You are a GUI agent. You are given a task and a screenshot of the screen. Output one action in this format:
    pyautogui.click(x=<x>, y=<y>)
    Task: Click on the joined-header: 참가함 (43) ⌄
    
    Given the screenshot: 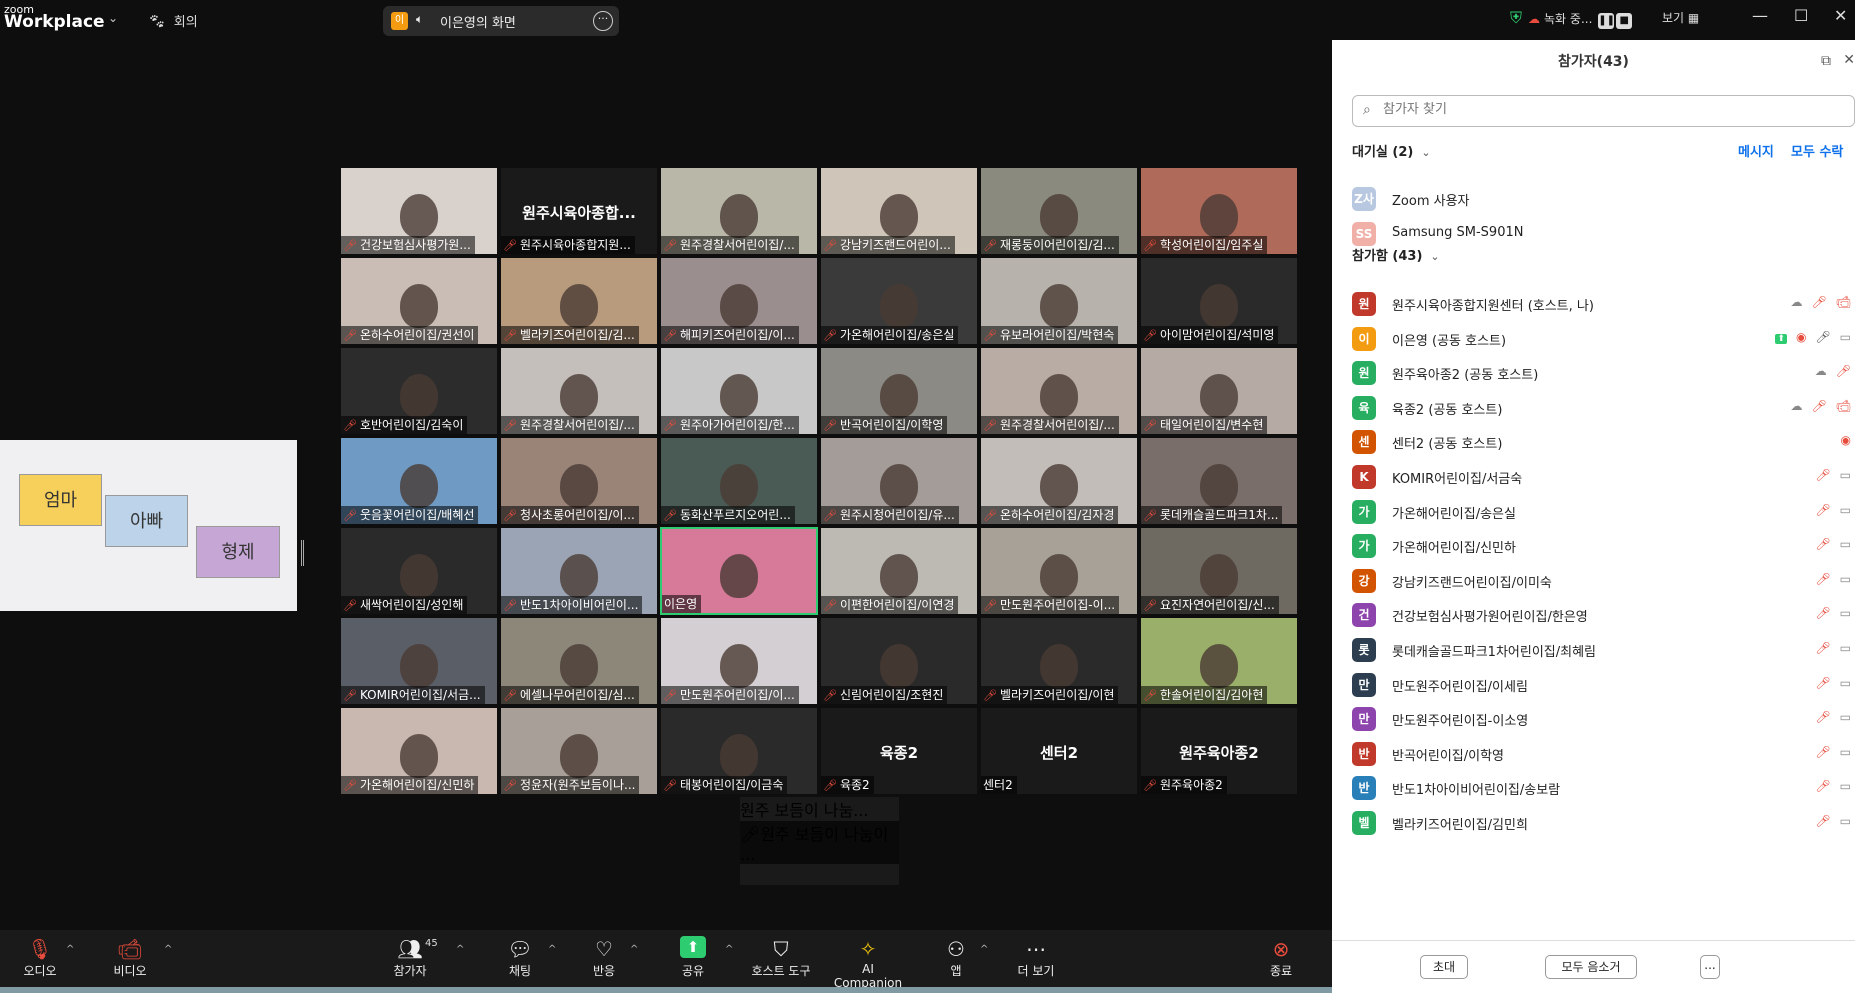 What is the action you would take?
    pyautogui.click(x=1396, y=254)
    